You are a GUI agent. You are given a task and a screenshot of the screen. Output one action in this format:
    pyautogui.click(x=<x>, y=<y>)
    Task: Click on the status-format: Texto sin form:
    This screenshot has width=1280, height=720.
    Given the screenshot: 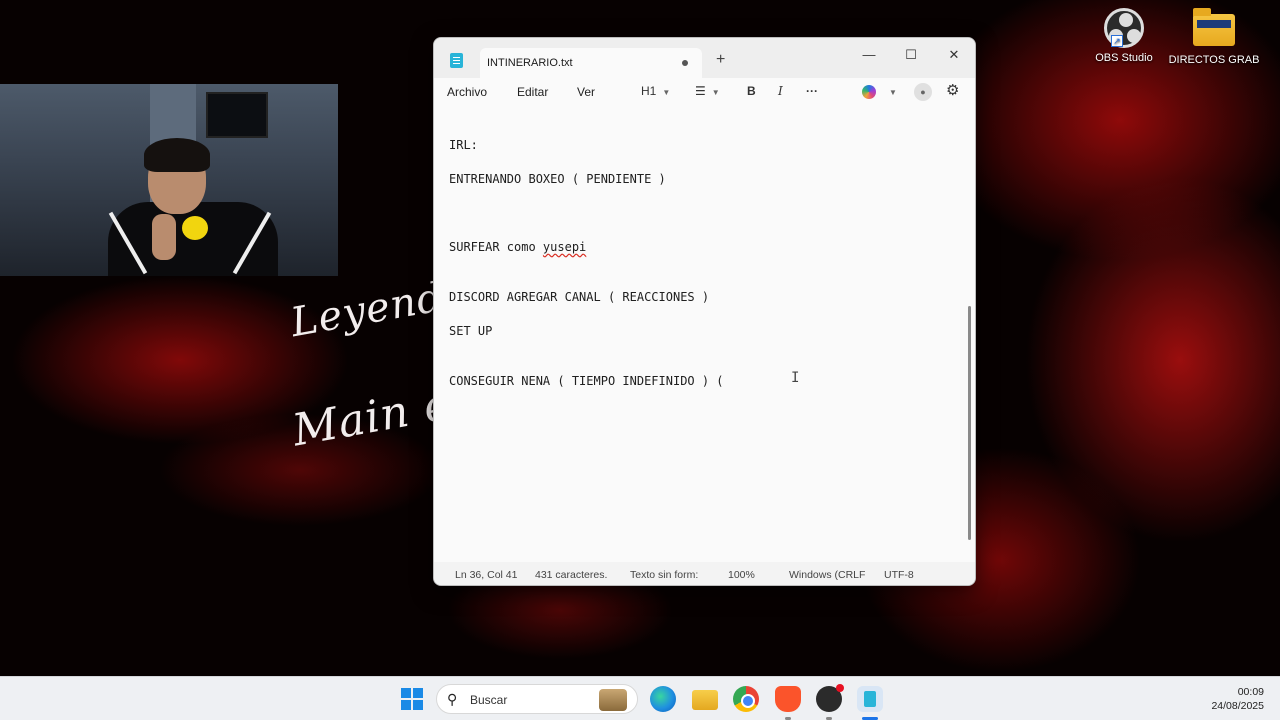 What is the action you would take?
    pyautogui.click(x=664, y=575)
    